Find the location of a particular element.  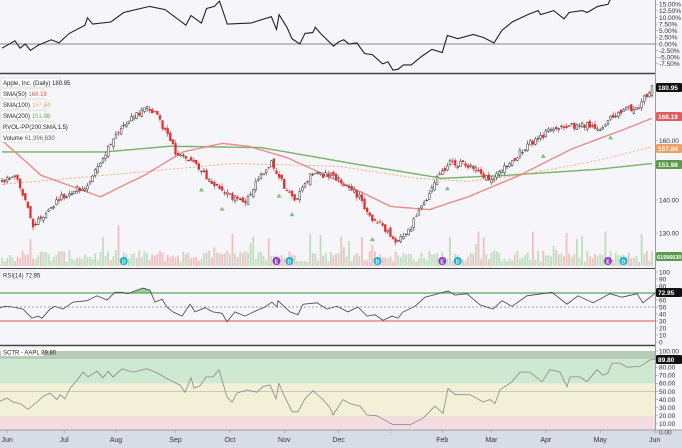

axis-label: 20 is located at coordinates (663, 328).